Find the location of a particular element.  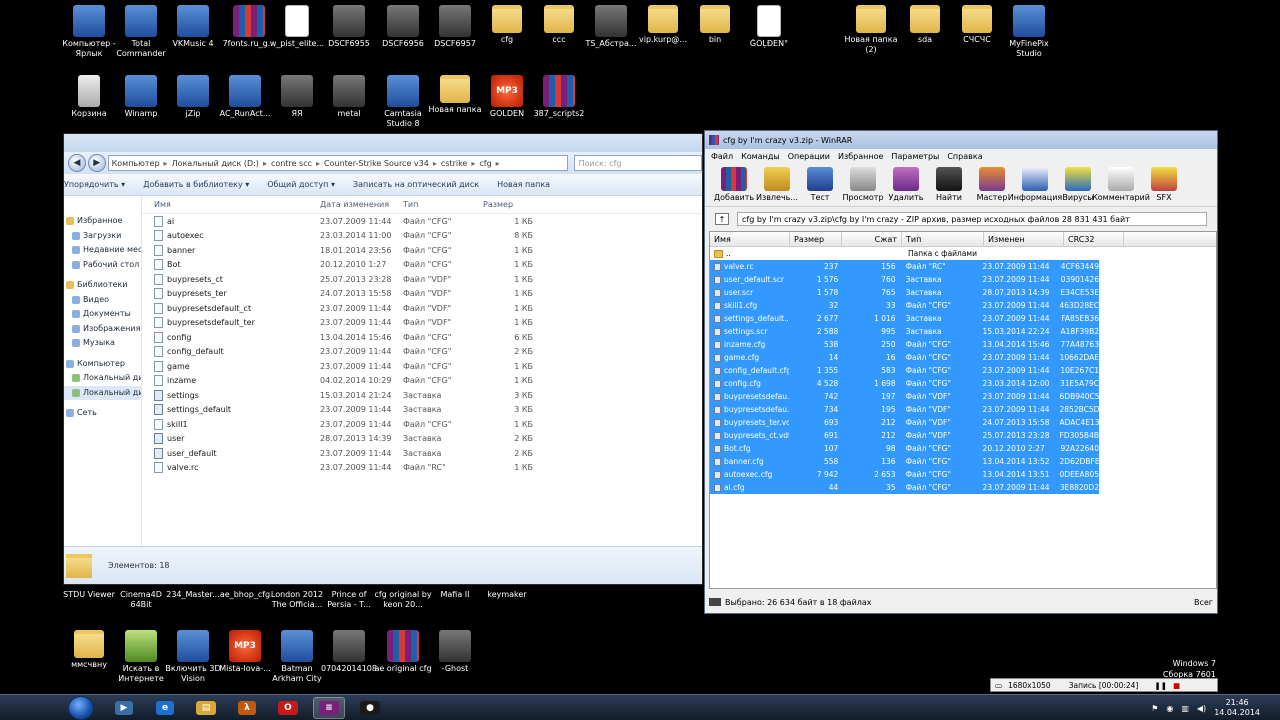

winrar-toolbar-button: Информация is located at coordinates (1035, 186).